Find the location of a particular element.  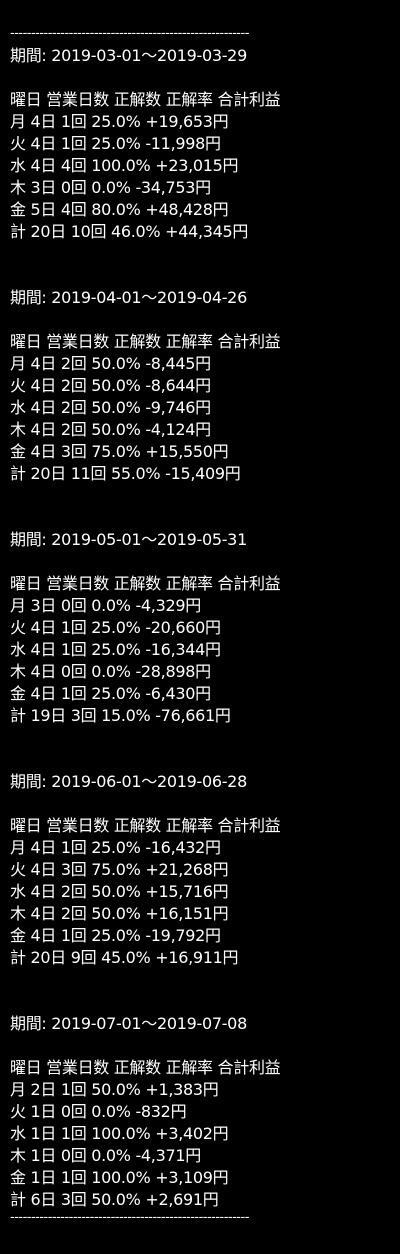

table-row-tue: 火 4日 1回 25.0% -20,660円 is located at coordinates (115, 627).